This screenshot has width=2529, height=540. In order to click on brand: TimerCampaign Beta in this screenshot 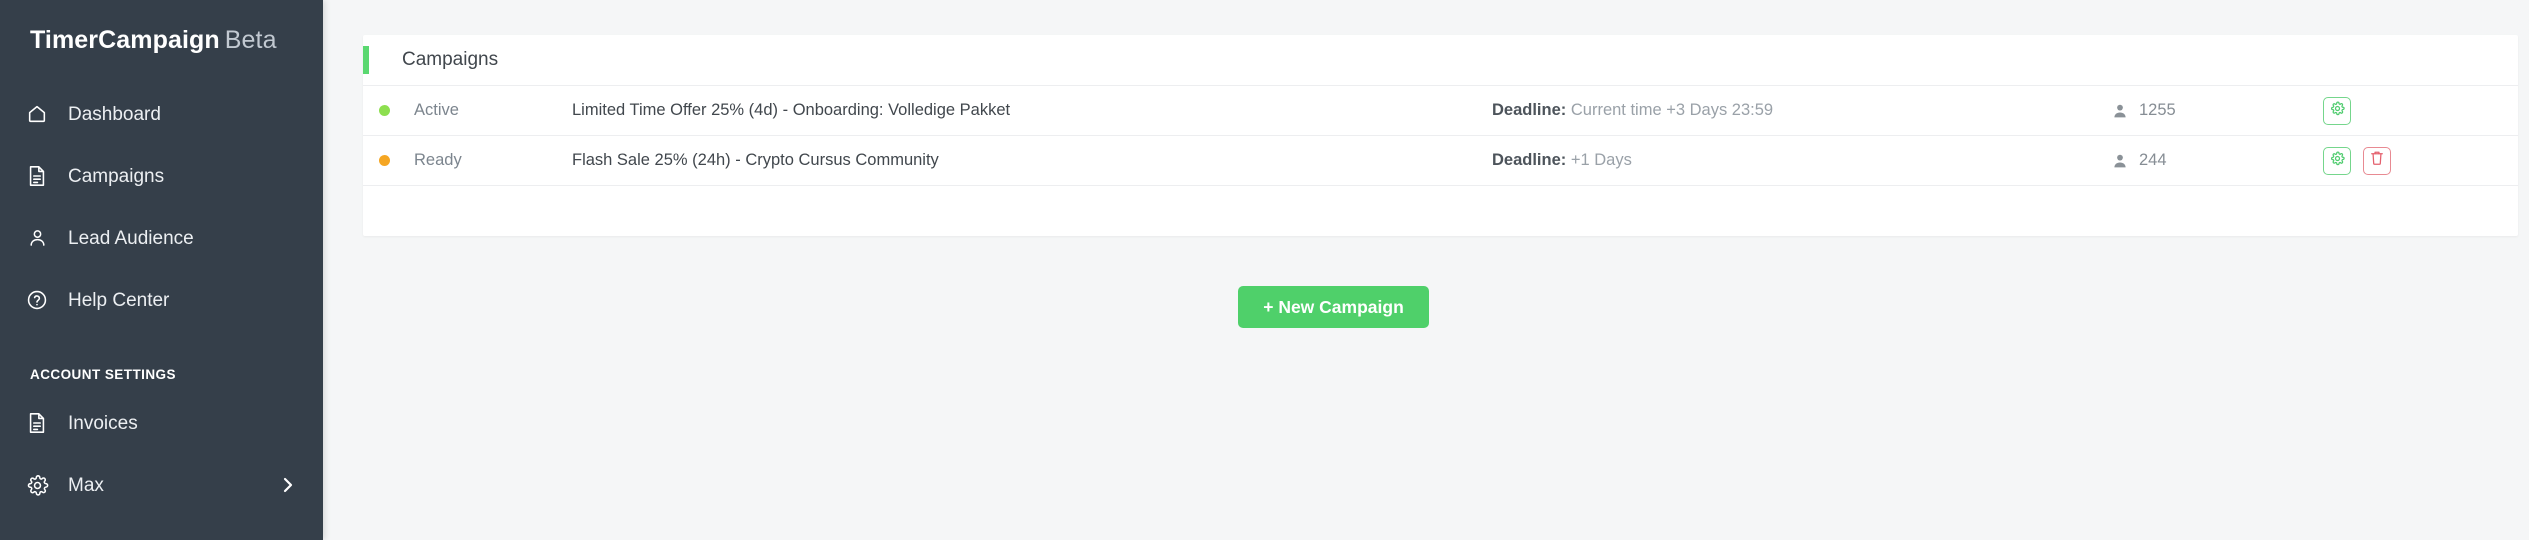, I will do `click(161, 27)`.